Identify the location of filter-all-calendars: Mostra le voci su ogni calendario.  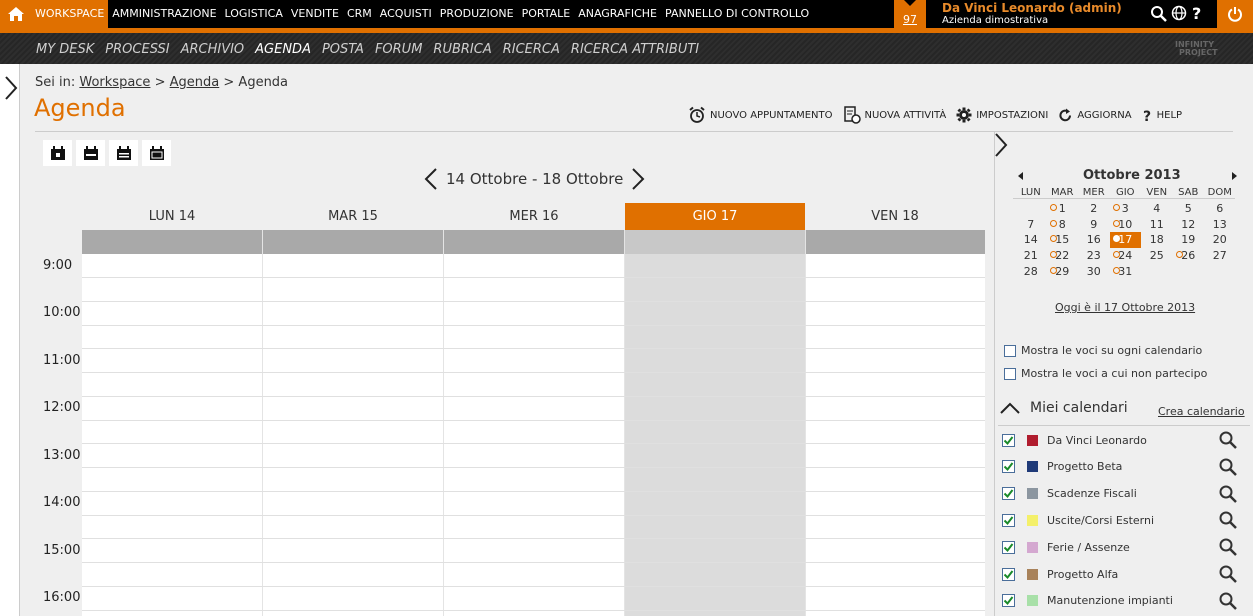
(1103, 350).